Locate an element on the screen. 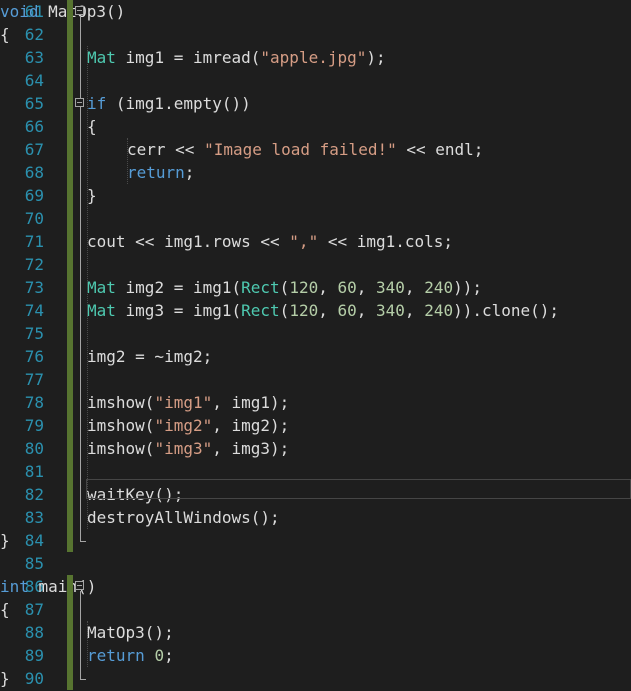 This screenshot has width=631, height=691. code-line: 72 is located at coordinates (315, 264).